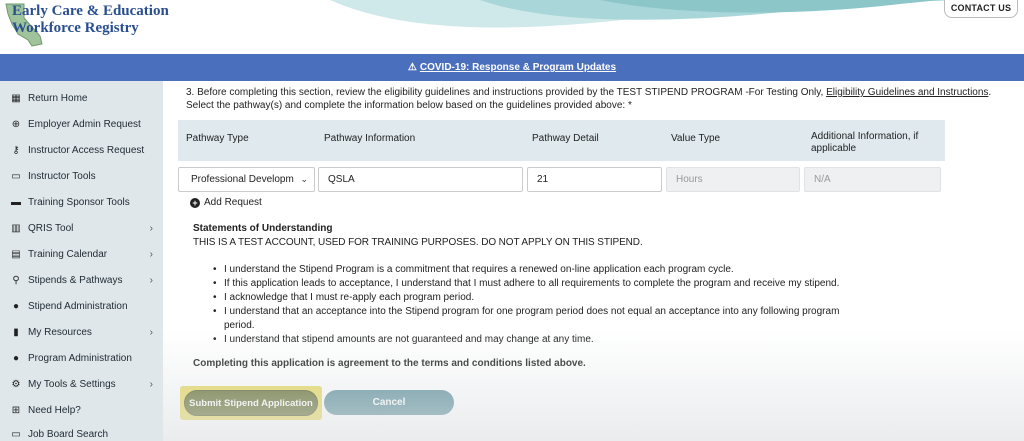 This screenshot has width=1024, height=441. What do you see at coordinates (60, 332) in the screenshot?
I see `sidebar-item-label: My Resources` at bounding box center [60, 332].